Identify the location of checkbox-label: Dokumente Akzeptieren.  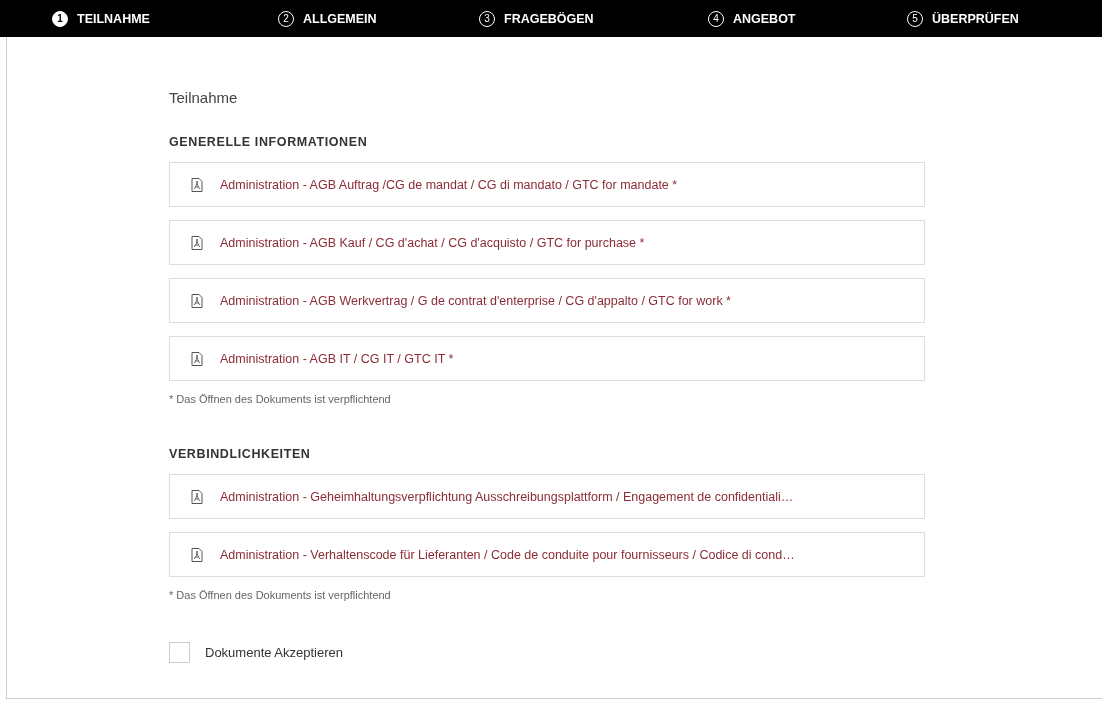
(274, 652).